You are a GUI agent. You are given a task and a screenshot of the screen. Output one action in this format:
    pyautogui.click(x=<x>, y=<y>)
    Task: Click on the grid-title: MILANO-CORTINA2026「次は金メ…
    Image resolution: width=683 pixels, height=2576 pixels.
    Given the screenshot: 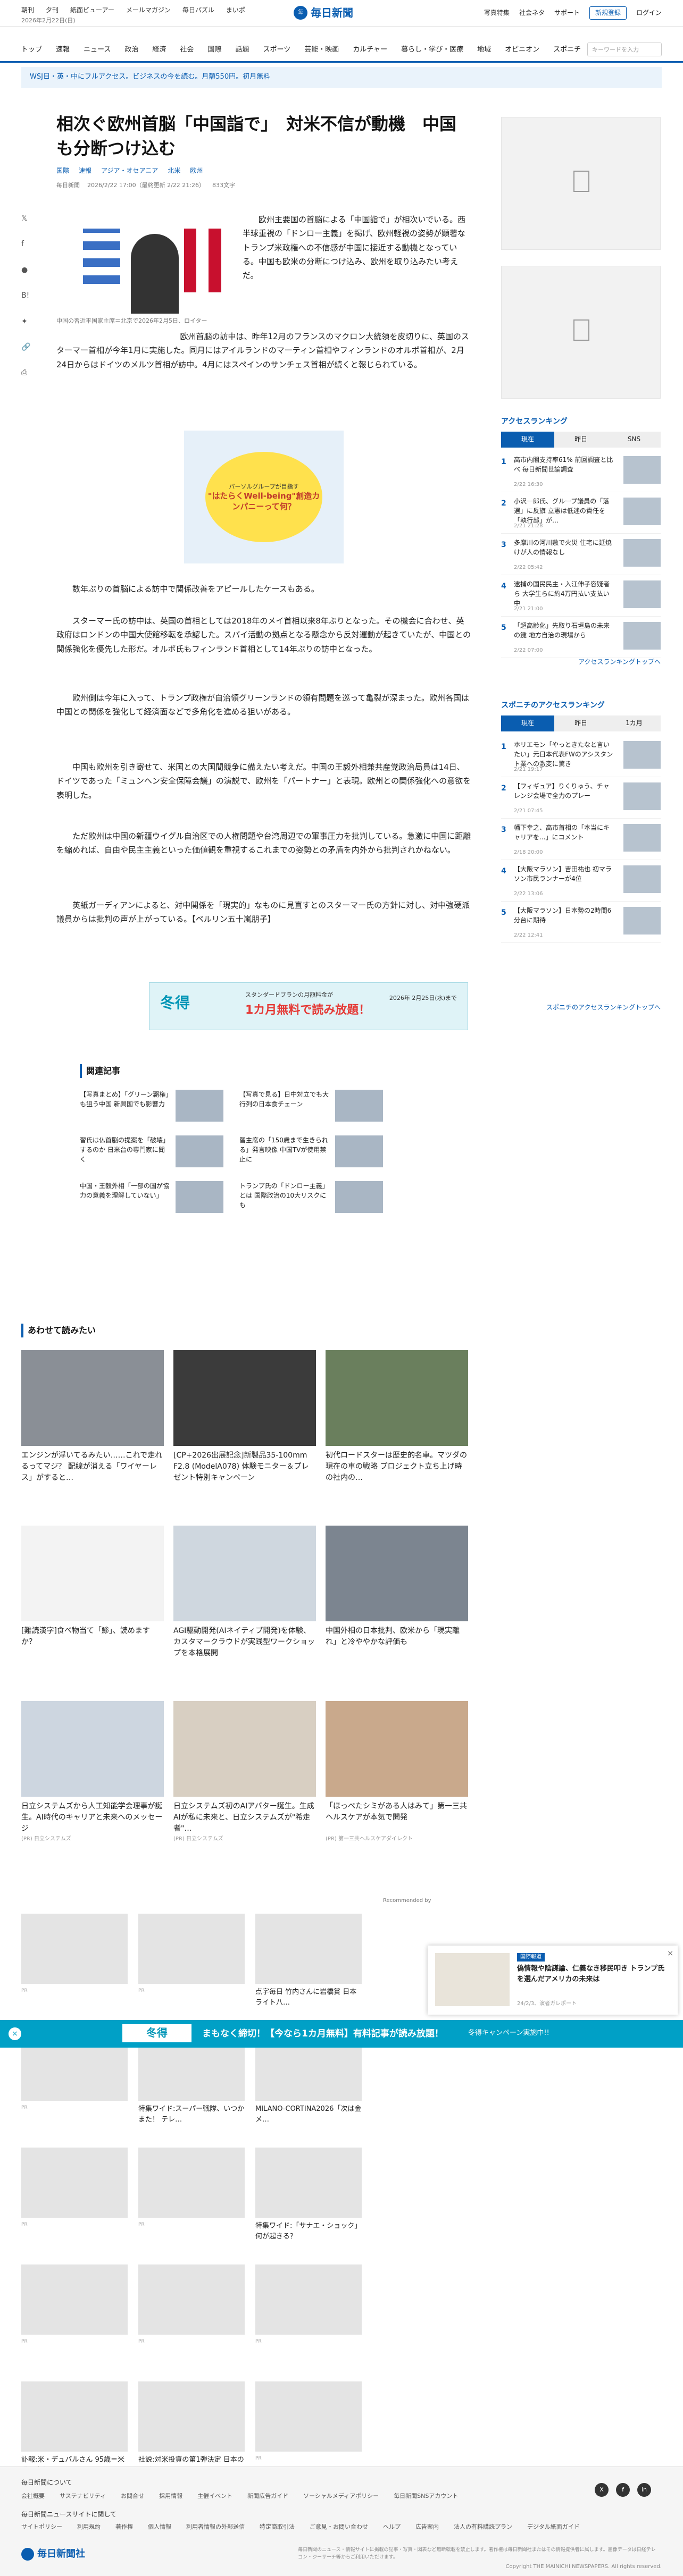 What is the action you would take?
    pyautogui.click(x=308, y=2114)
    